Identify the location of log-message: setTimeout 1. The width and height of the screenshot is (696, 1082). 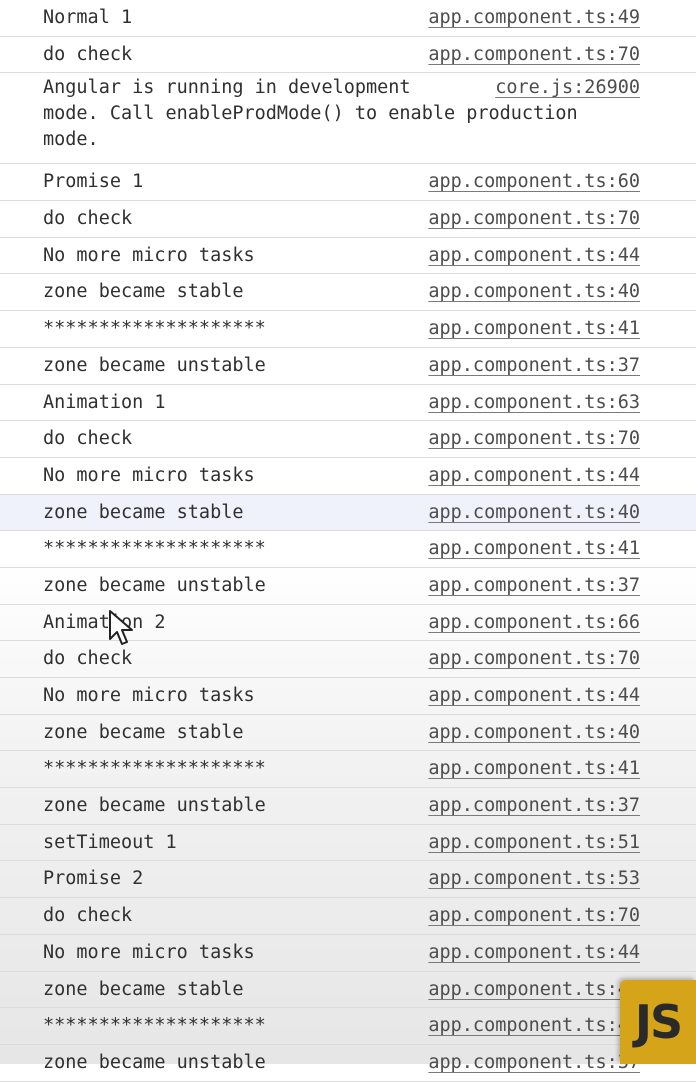
(110, 842).